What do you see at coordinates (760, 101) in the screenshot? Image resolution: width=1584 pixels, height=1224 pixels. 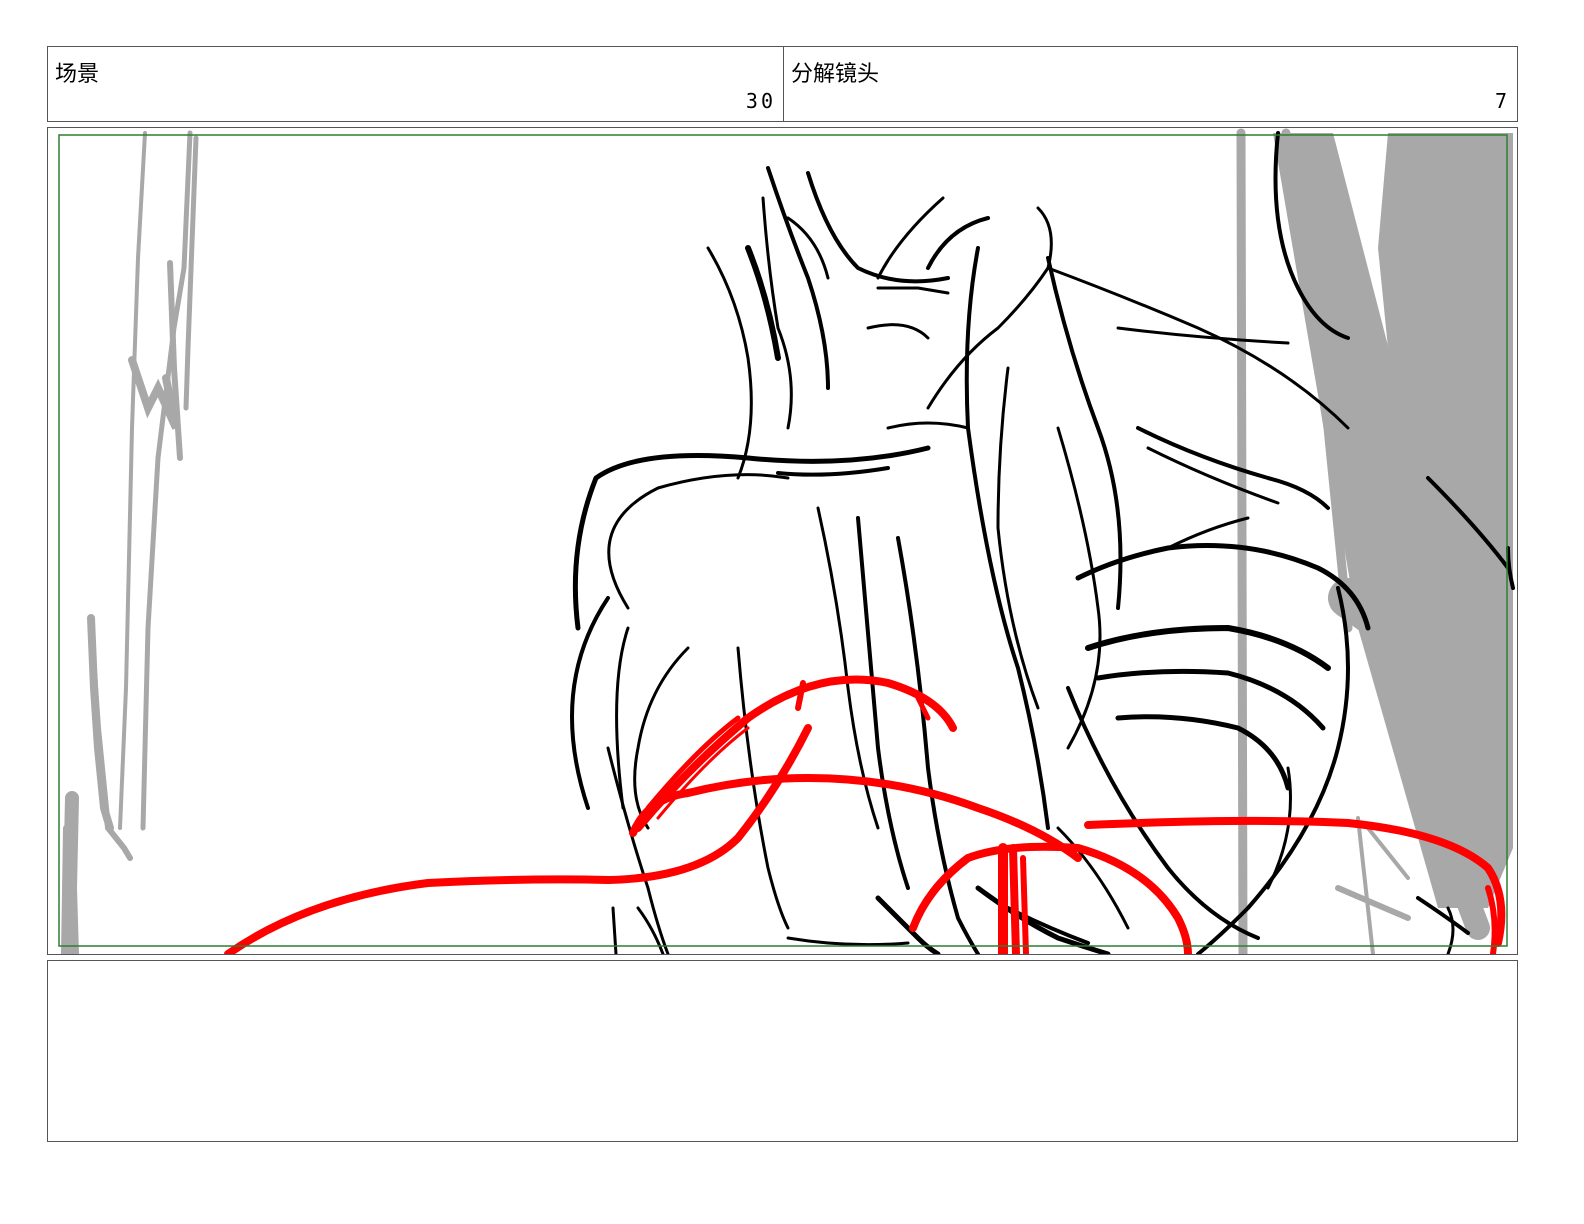 I see `scene-number: 30` at bounding box center [760, 101].